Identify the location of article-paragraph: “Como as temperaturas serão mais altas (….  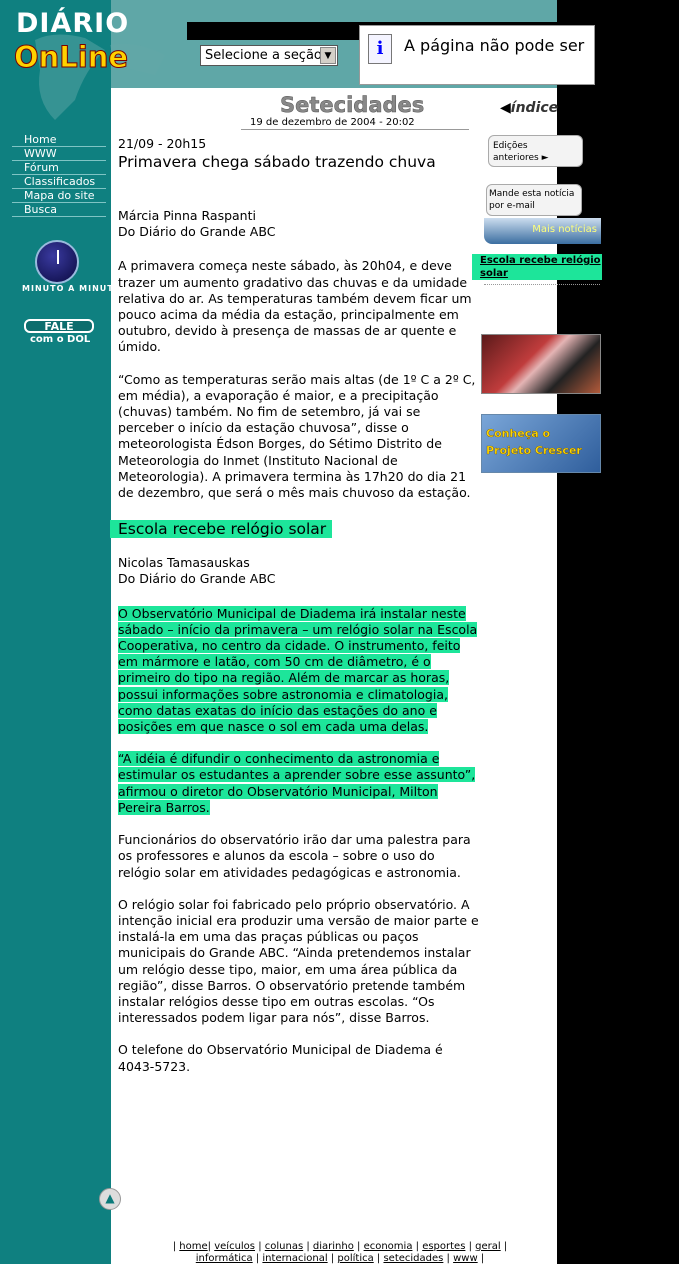
(297, 436).